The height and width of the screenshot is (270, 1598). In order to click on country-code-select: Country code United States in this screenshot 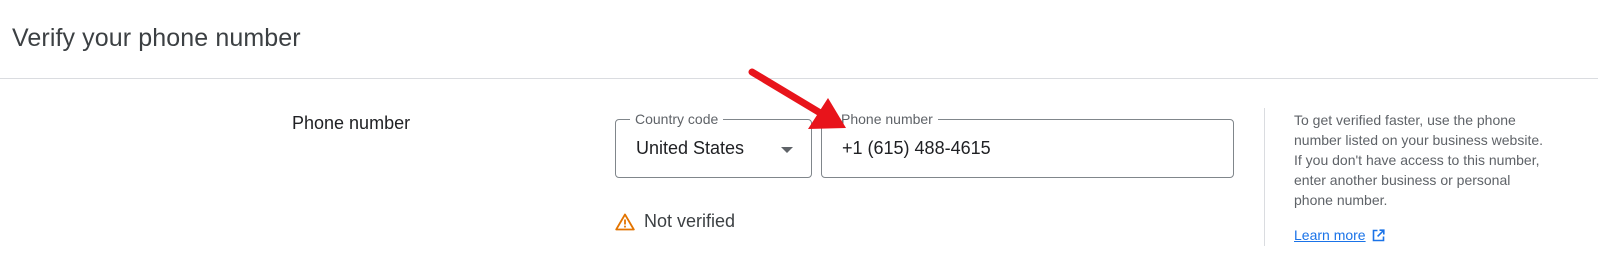, I will do `click(713, 144)`.